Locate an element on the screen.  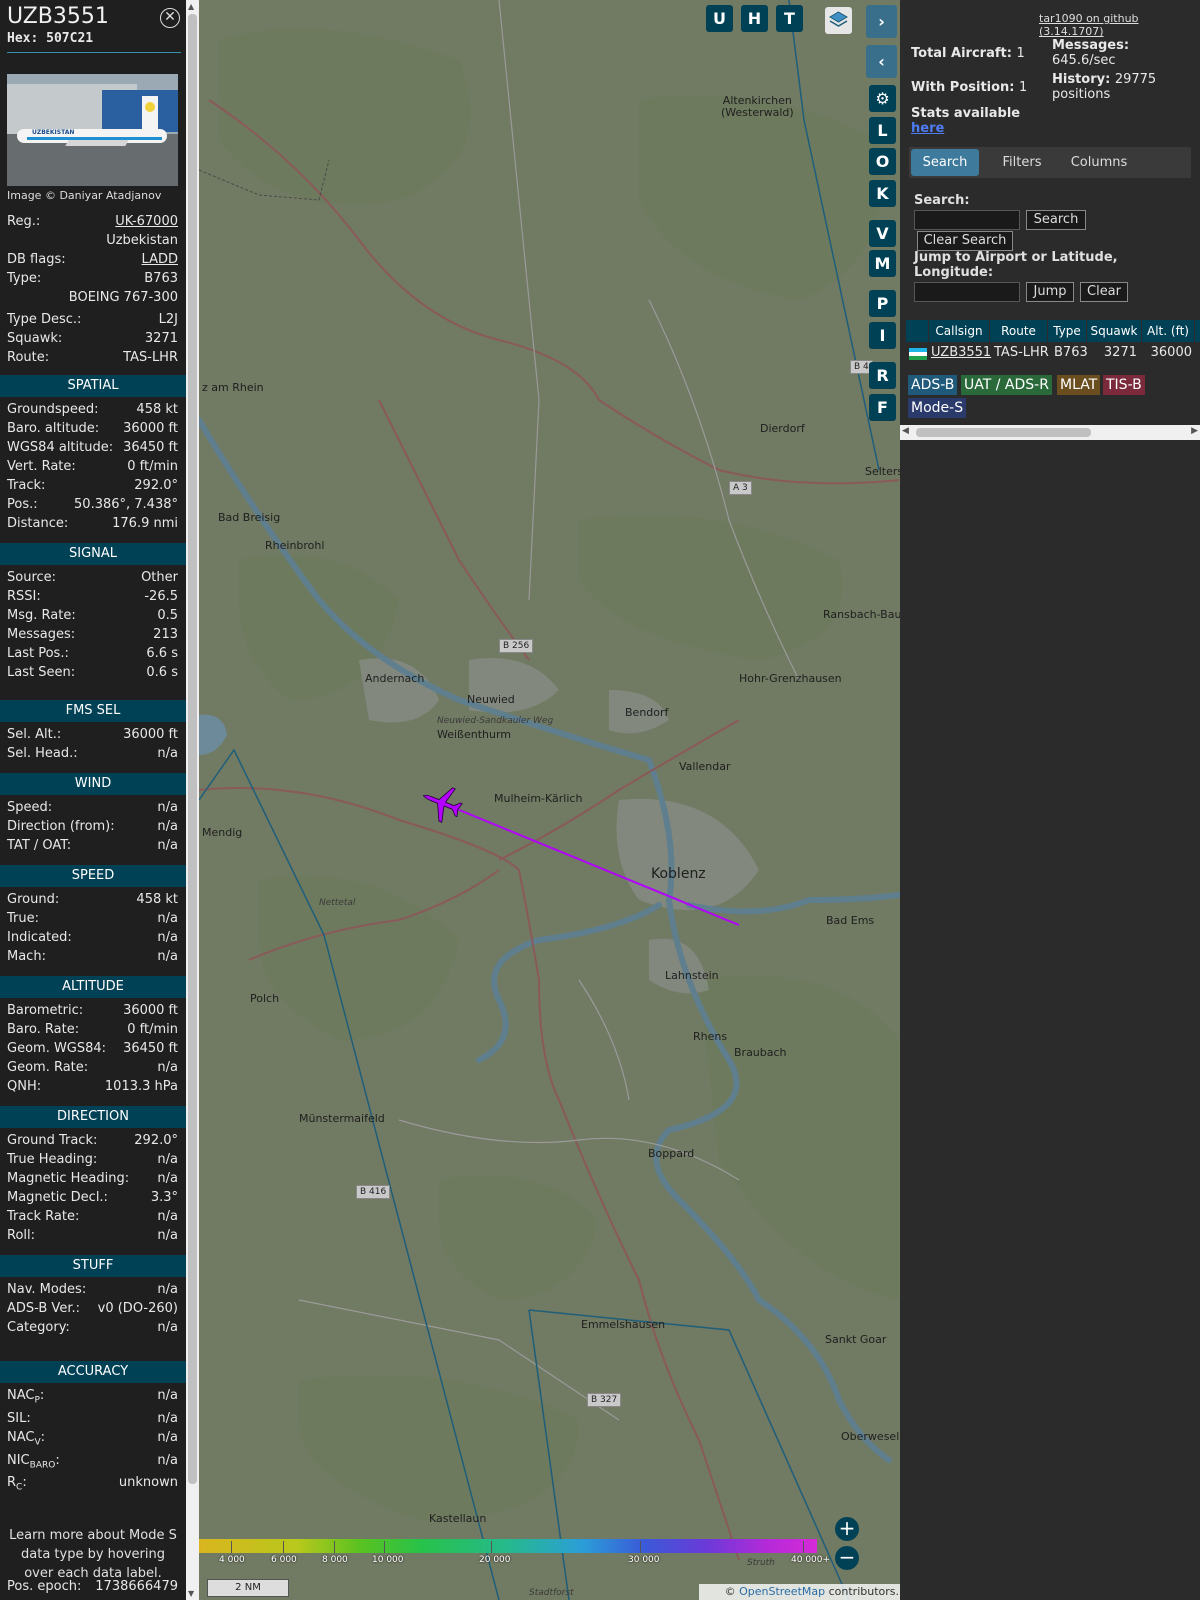
back-button: ‹ is located at coordinates (881, 61).